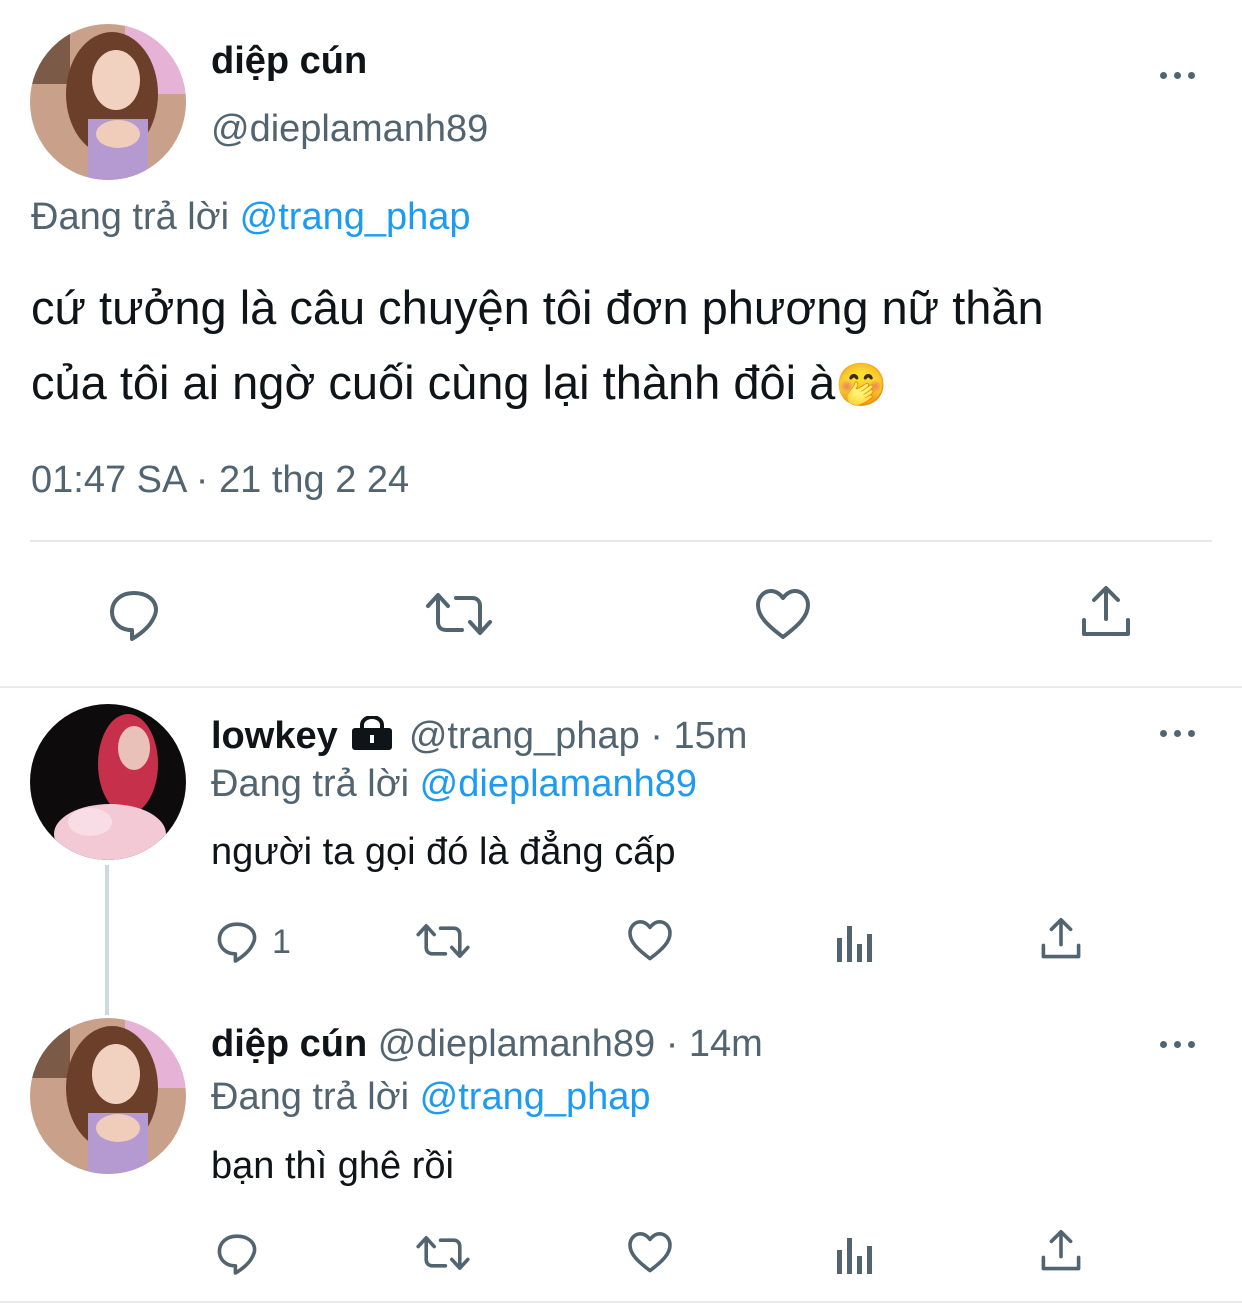  What do you see at coordinates (726, 1044) in the screenshot?
I see `relative-time: 14m` at bounding box center [726, 1044].